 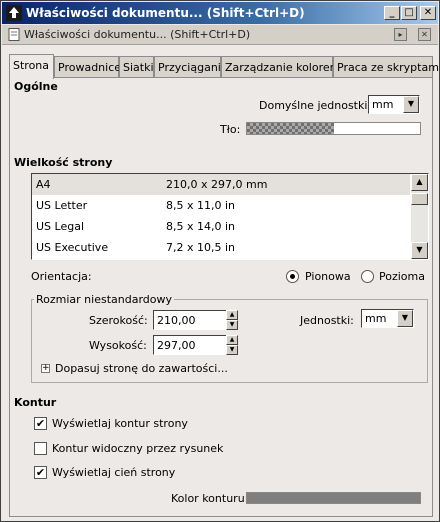 What do you see at coordinates (419, 182) in the screenshot?
I see `scroll-up-icon: ▲` at bounding box center [419, 182].